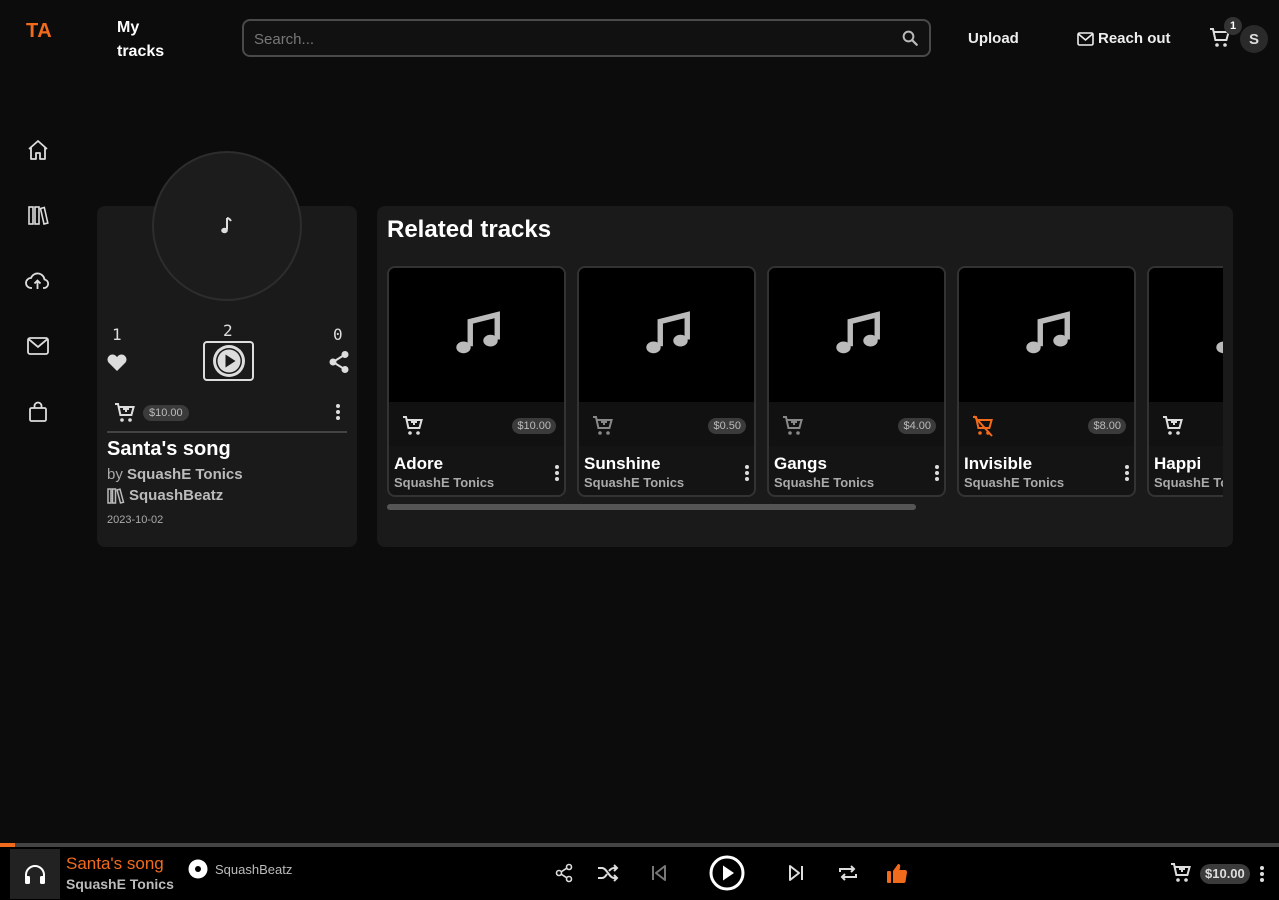  Describe the element at coordinates (608, 873) in the screenshot. I see `shuffle-button` at that location.